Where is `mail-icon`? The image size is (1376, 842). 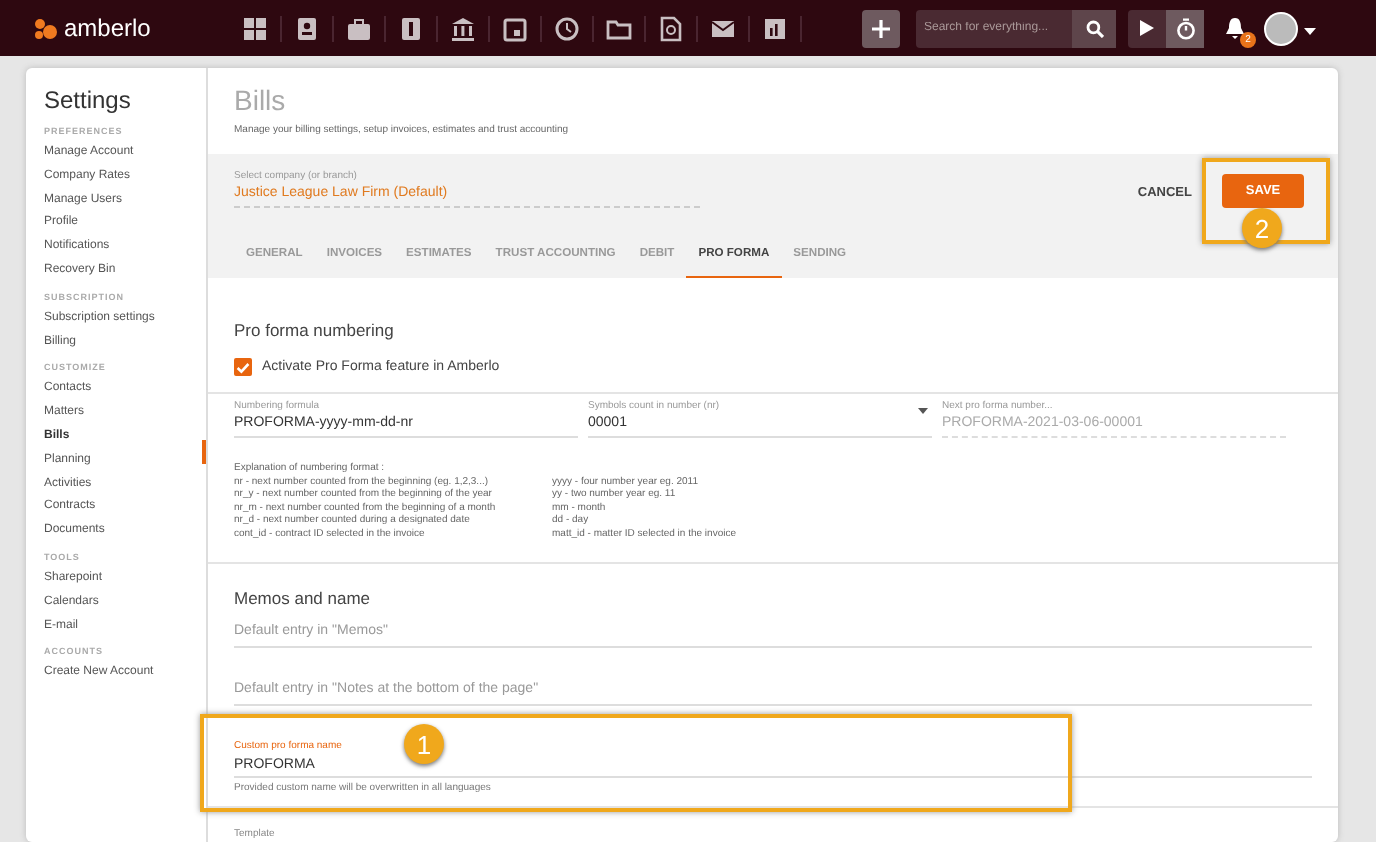 mail-icon is located at coordinates (723, 28).